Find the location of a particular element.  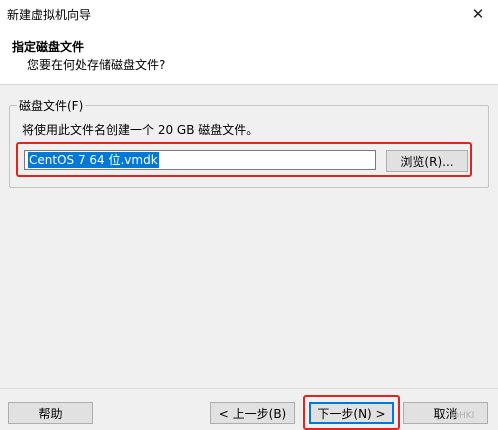

disk-file-description: 将使用此文件名创建一个 20 GB 磁盘文件。 is located at coordinates (140, 130).